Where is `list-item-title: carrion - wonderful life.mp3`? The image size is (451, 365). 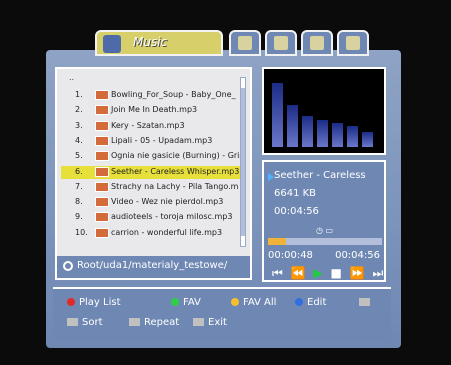
list-item-title: carrion - wonderful life.mp3 is located at coordinates (167, 232).